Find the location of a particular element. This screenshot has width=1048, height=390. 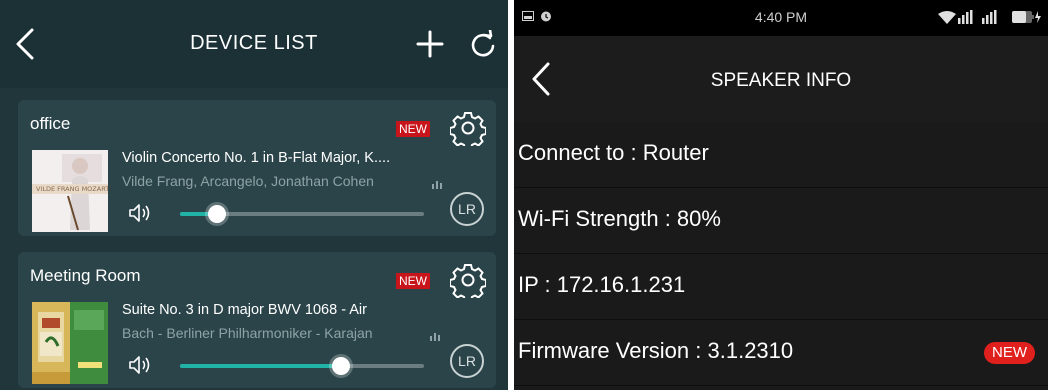

page-title: SPEAKER INFO is located at coordinates (781, 80).